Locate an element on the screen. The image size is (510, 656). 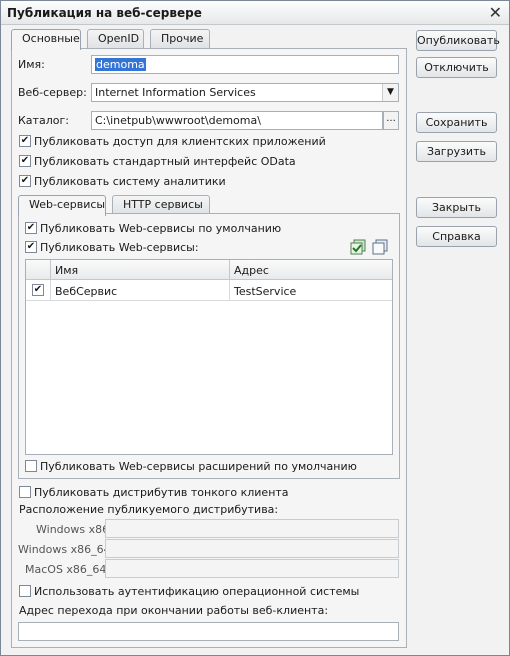
name-label: Имя: is located at coordinates (31, 64).